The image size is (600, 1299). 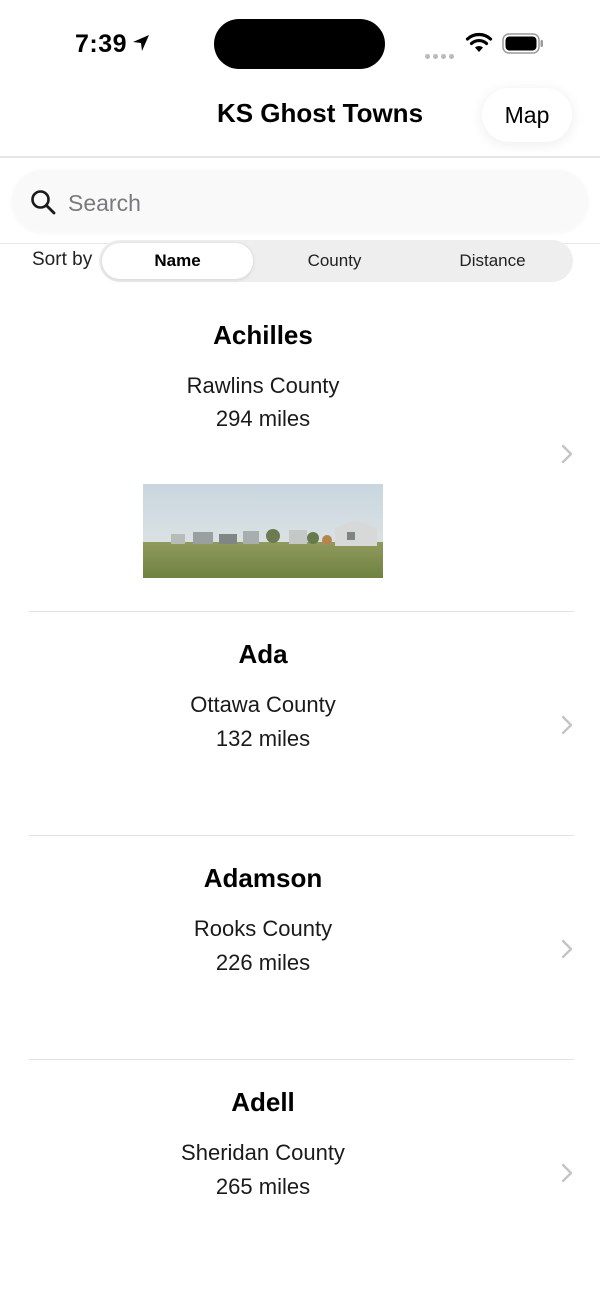 What do you see at coordinates (263, 1152) in the screenshot?
I see `town-county: Sheridan County` at bounding box center [263, 1152].